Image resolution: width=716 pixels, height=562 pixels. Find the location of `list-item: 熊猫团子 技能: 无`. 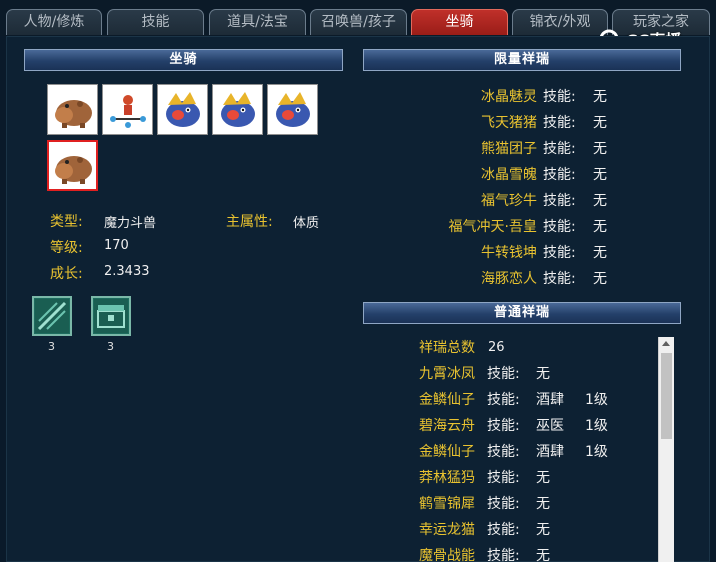

list-item: 熊猫团子 技能: 无 is located at coordinates (522, 149).